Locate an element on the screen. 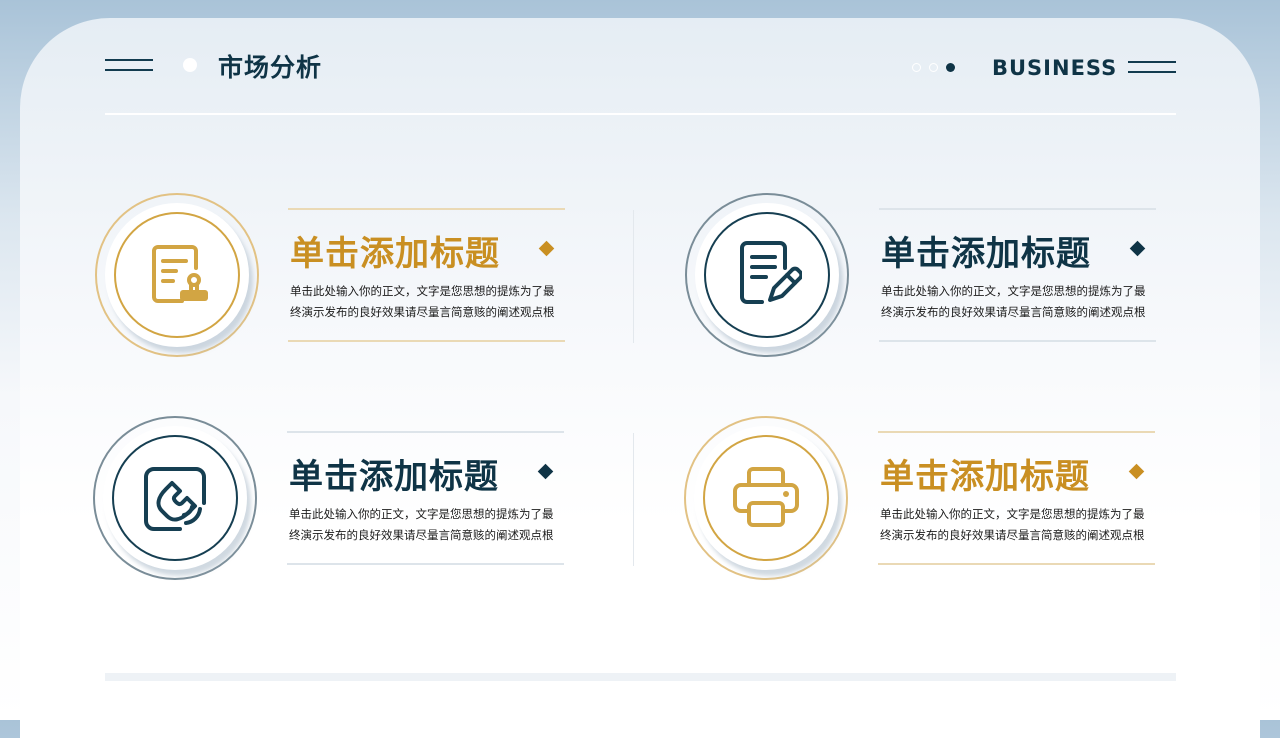  phone-signal-icon is located at coordinates (175, 499).